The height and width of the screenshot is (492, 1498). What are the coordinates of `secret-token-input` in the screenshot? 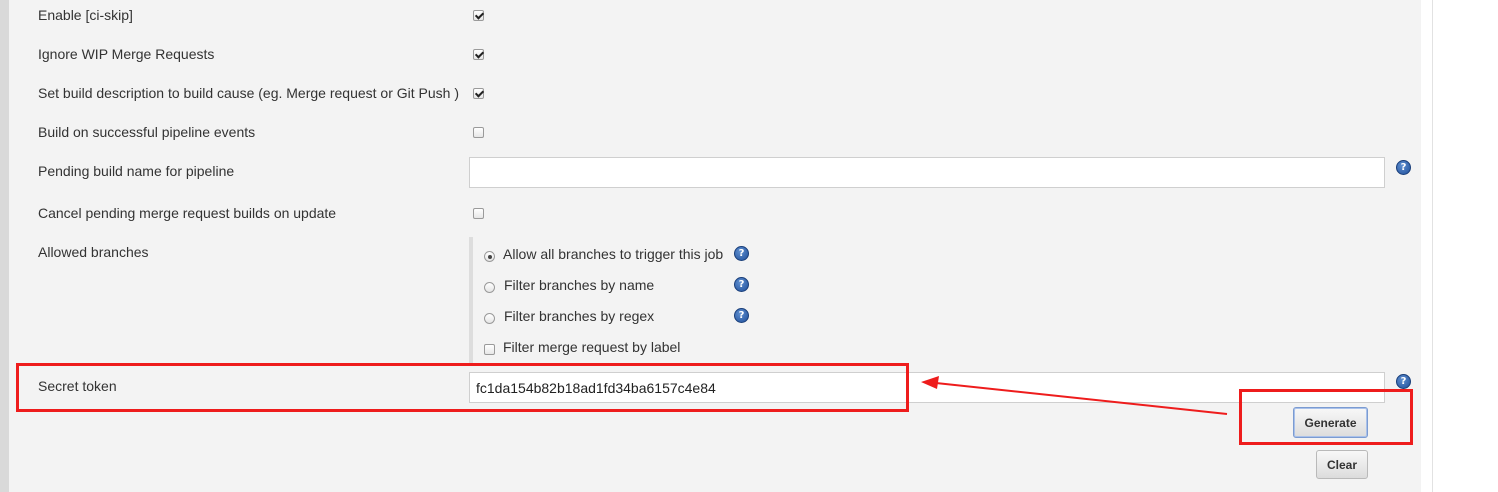 It's located at (927, 387).